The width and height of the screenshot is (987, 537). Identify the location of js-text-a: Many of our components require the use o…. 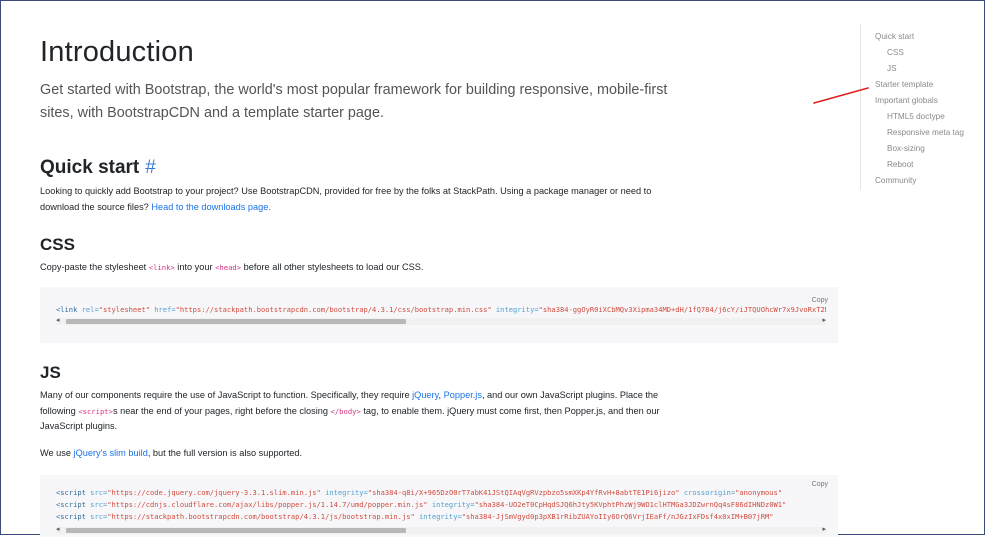
(226, 395).